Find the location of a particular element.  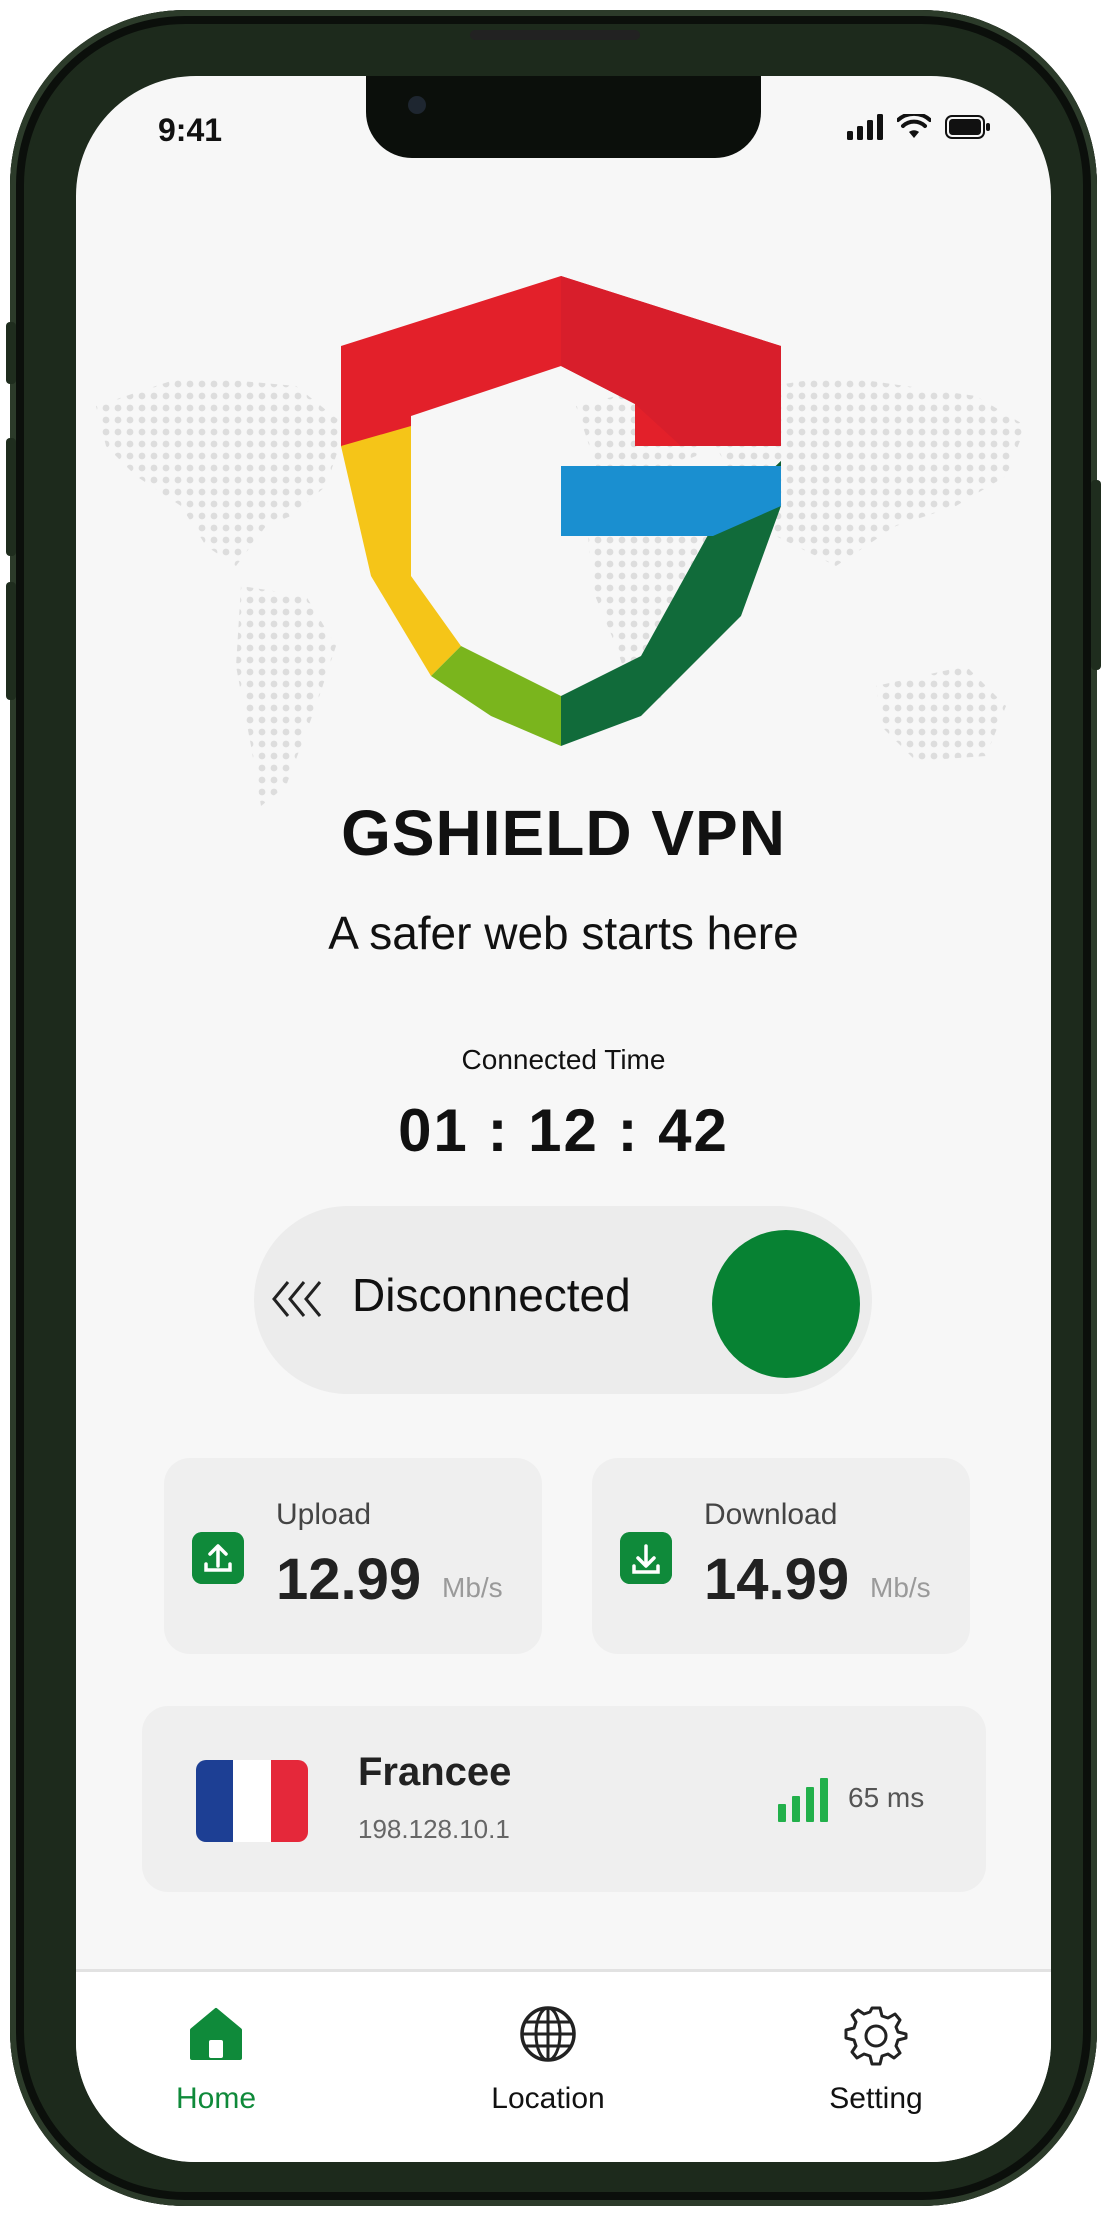

server-ping: 65 ms is located at coordinates (886, 1797).